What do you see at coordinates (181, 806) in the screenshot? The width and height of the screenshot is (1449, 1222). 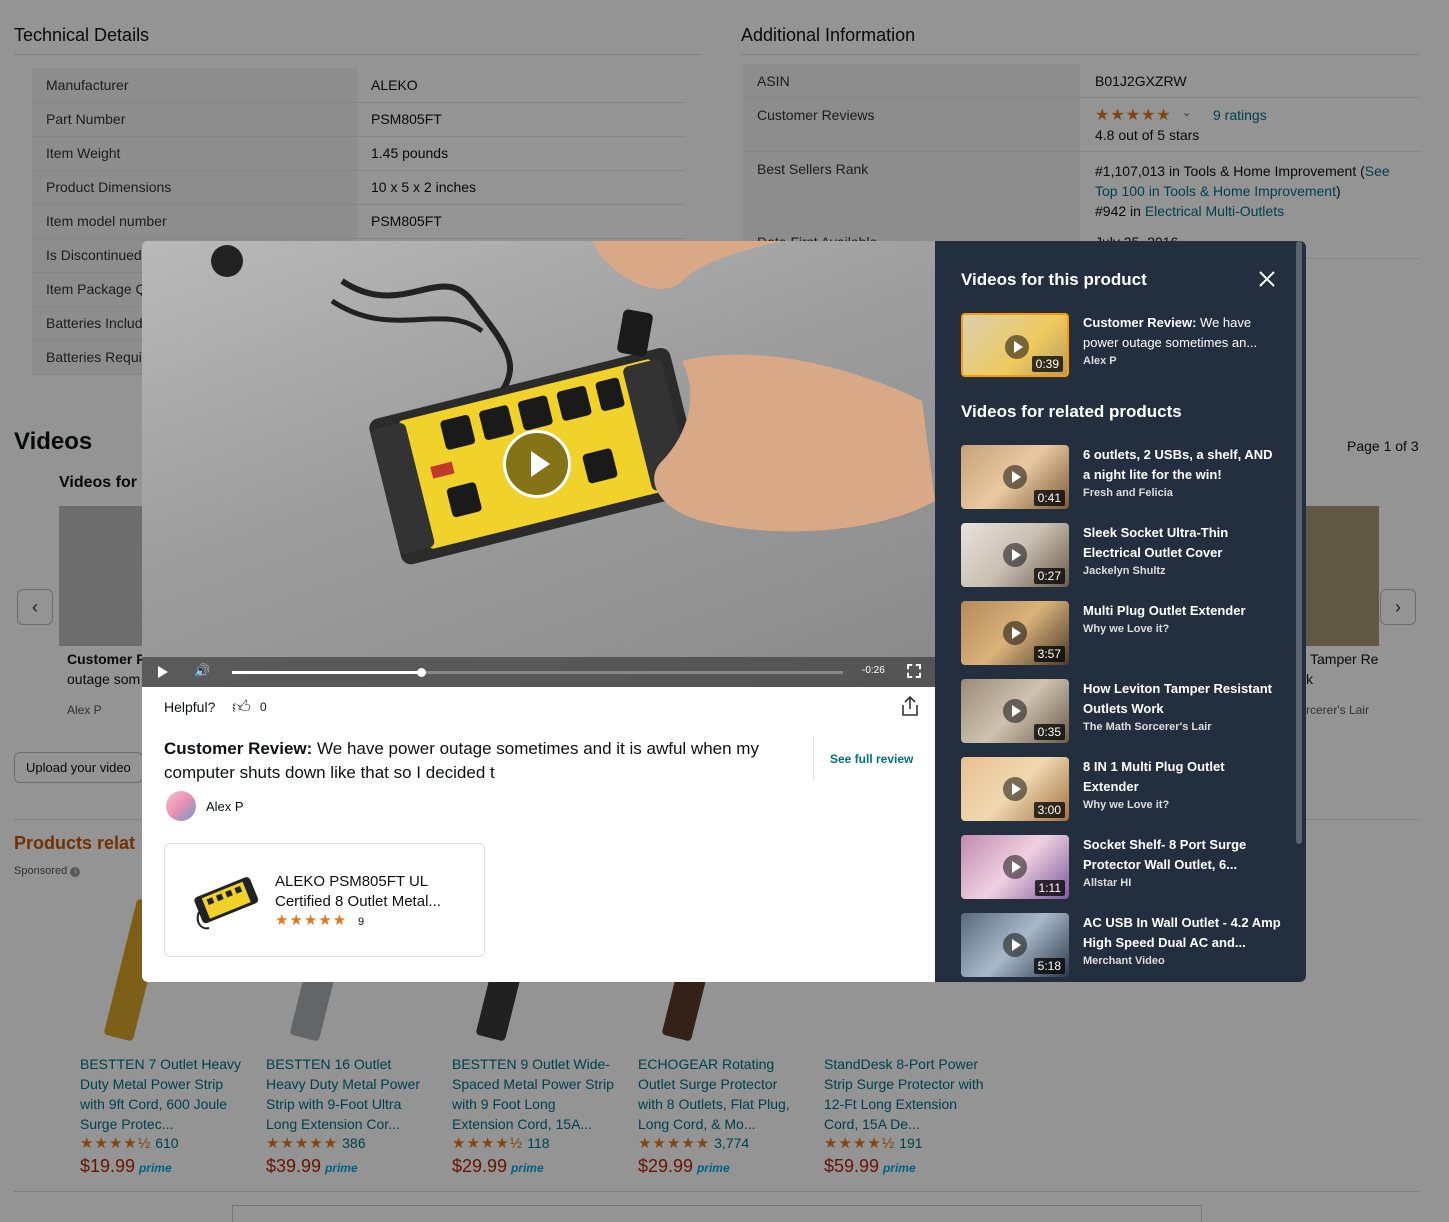 I see `avatar` at bounding box center [181, 806].